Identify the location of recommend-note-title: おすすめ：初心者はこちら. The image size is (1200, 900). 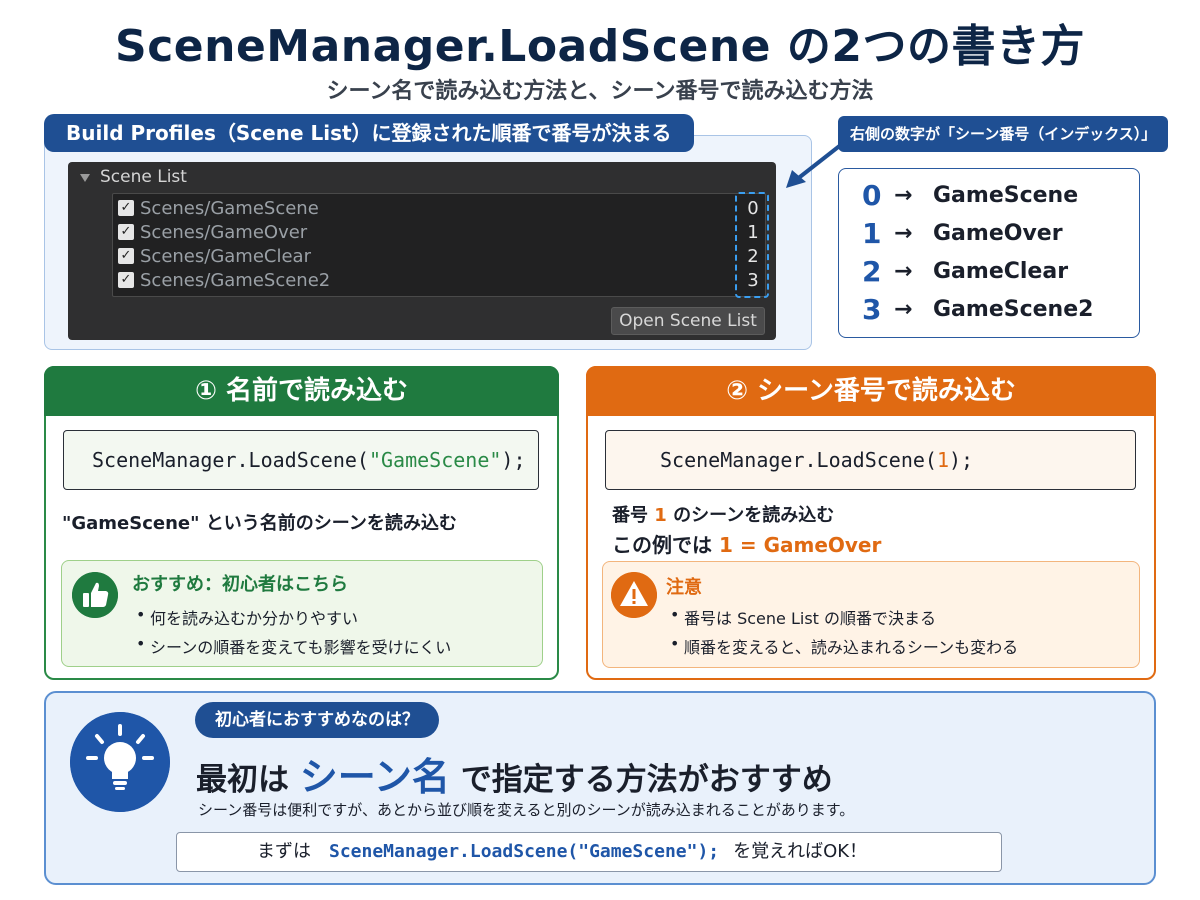
(240, 584).